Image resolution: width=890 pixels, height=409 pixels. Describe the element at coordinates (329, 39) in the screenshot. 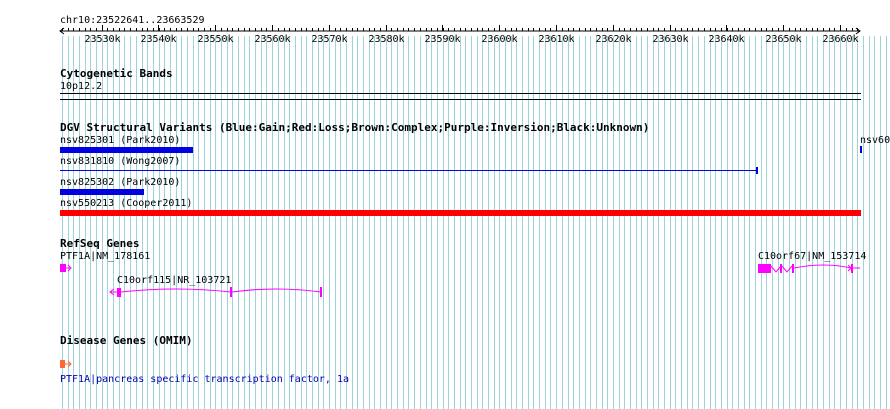

I see `ruler-tick-label: 23570k` at that location.